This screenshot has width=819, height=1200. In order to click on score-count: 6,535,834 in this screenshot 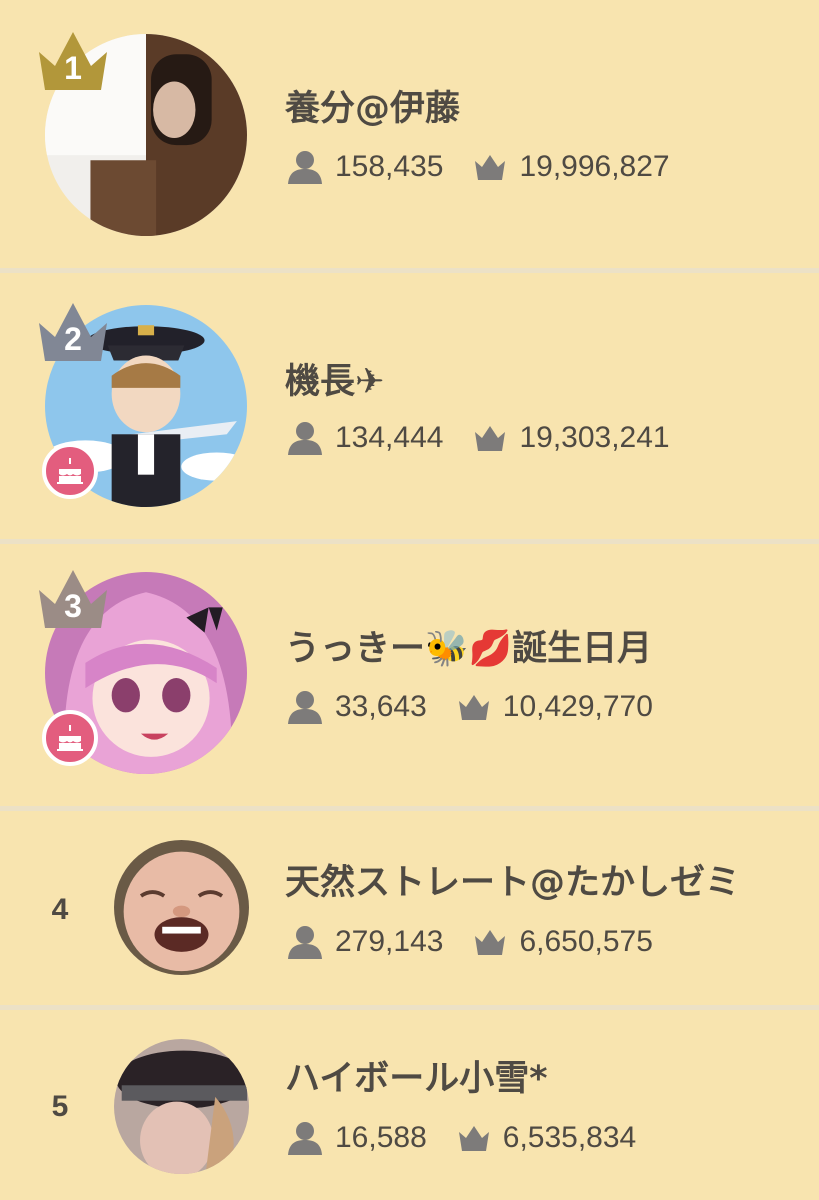, I will do `click(569, 1137)`.